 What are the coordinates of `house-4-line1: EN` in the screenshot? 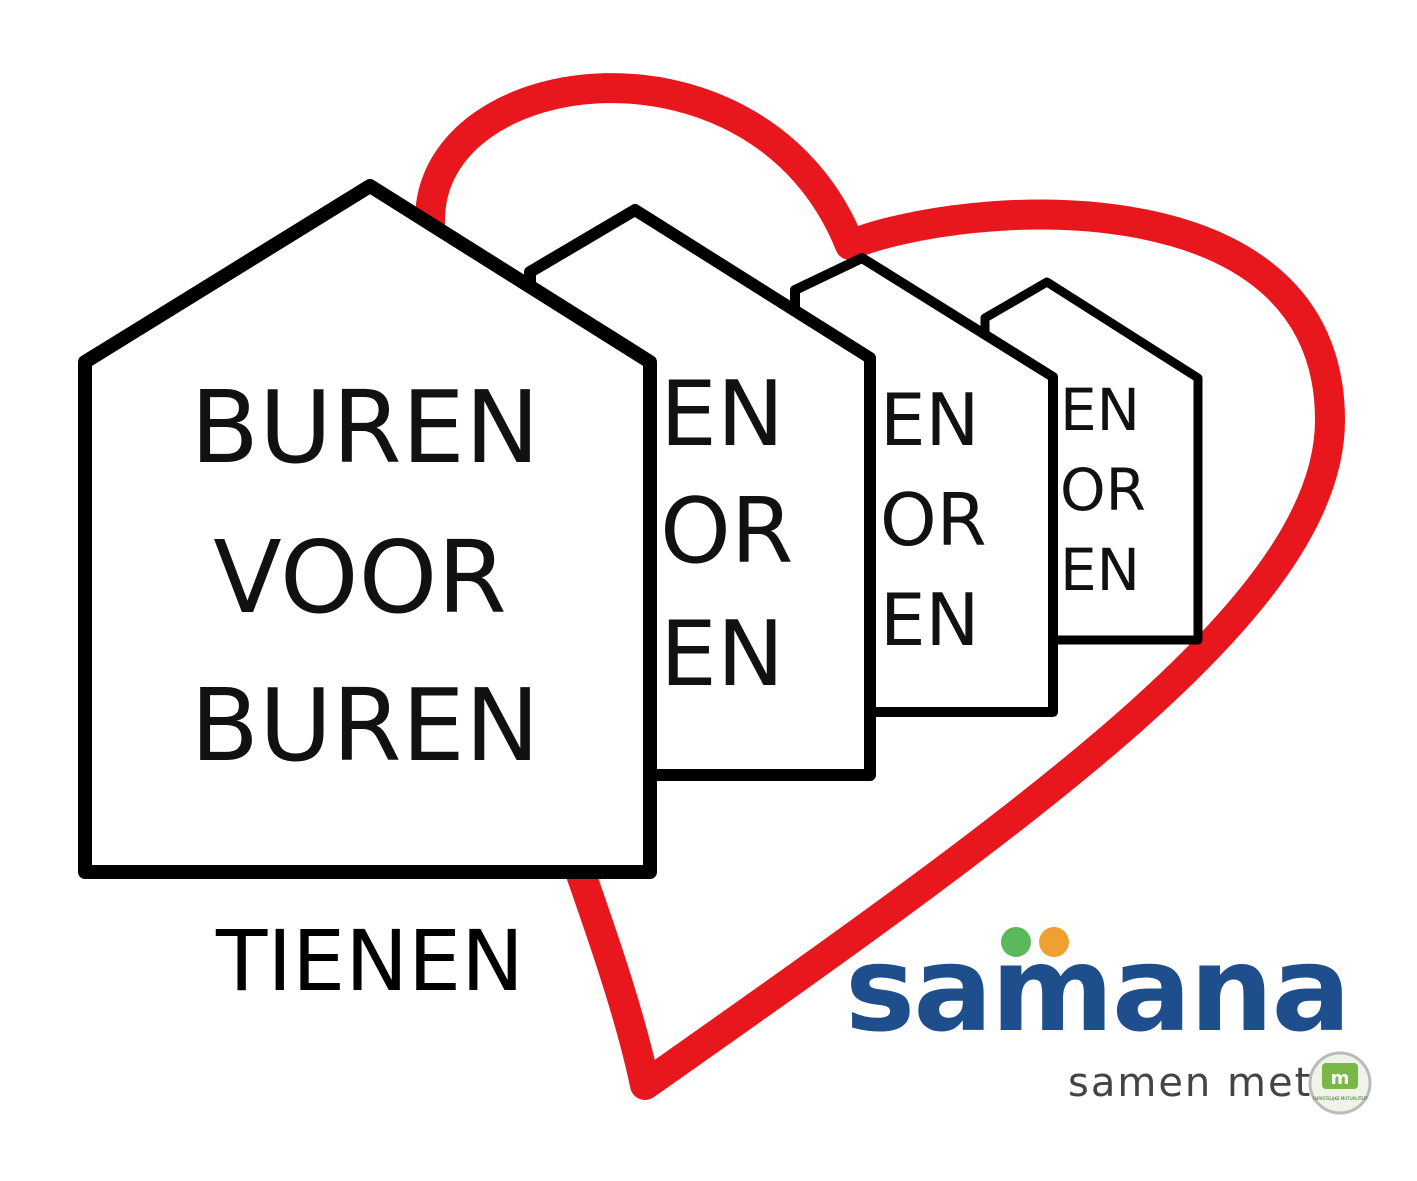 It's located at (1100, 410).